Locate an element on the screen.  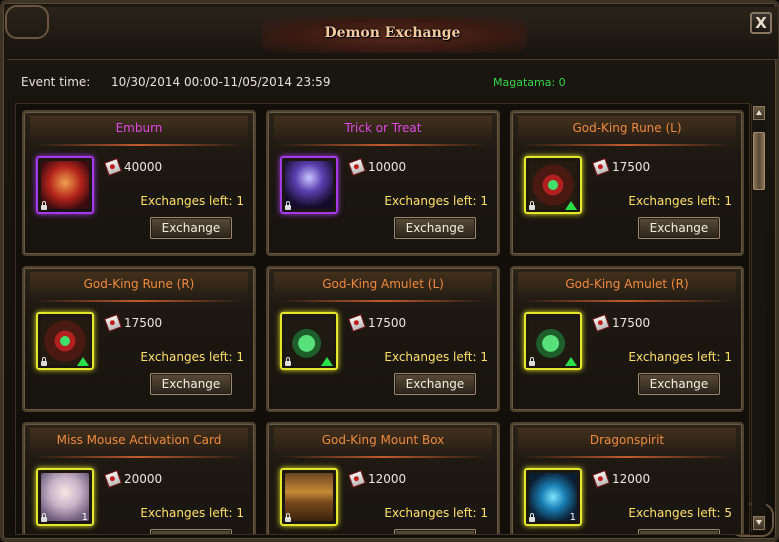
scroll-up-arrow-icon is located at coordinates (759, 113).